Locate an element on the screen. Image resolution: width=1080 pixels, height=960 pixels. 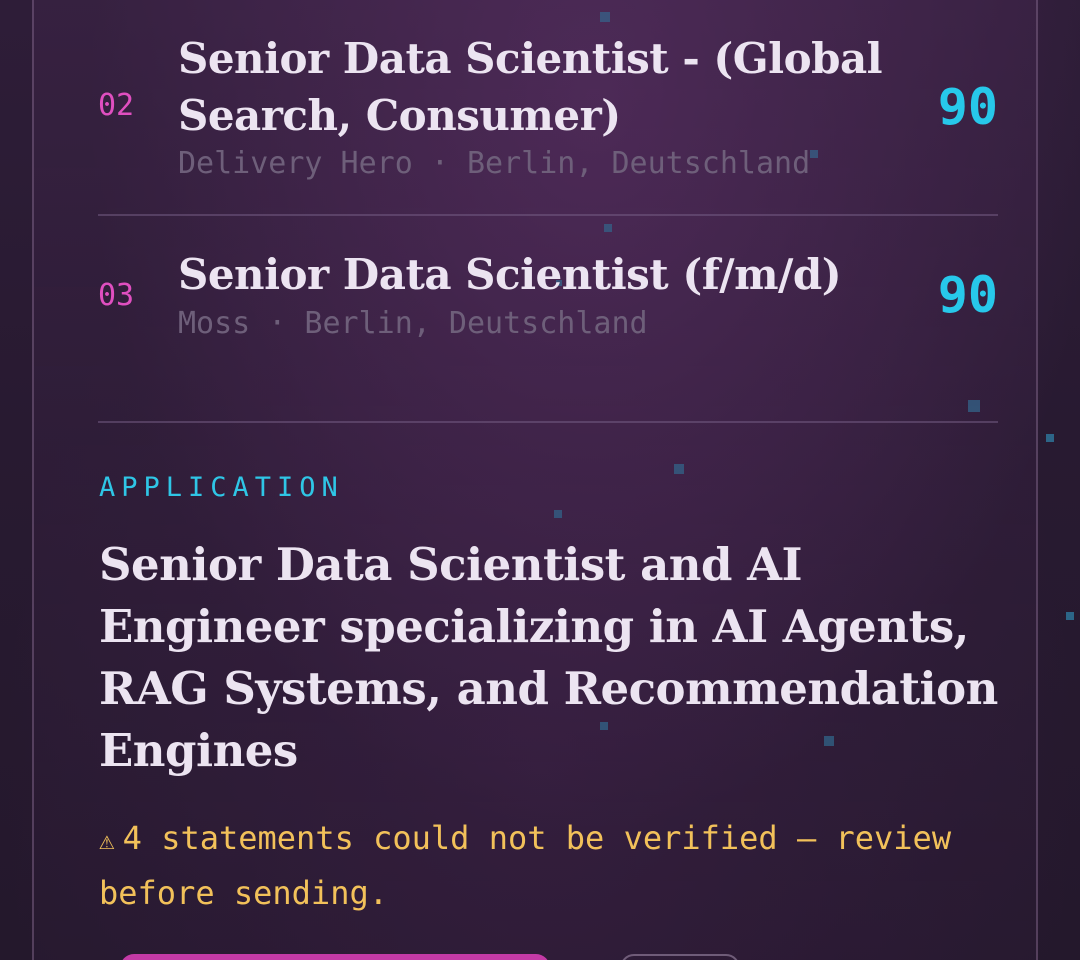
job-company-location: Delivery Hero · Berlin, Deutschland is located at coordinates (494, 163).